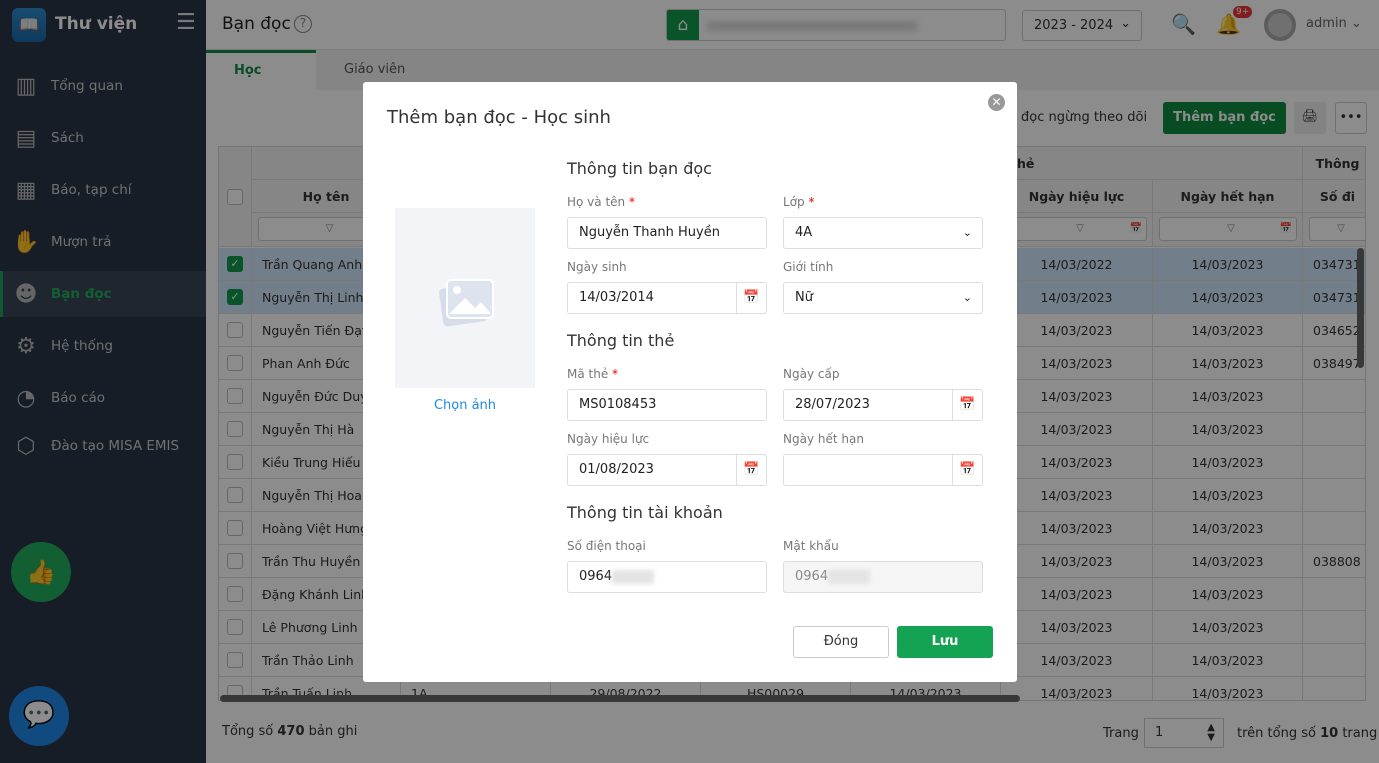  Describe the element at coordinates (811, 546) in the screenshot. I see `password-label: Mật khẩu` at that location.